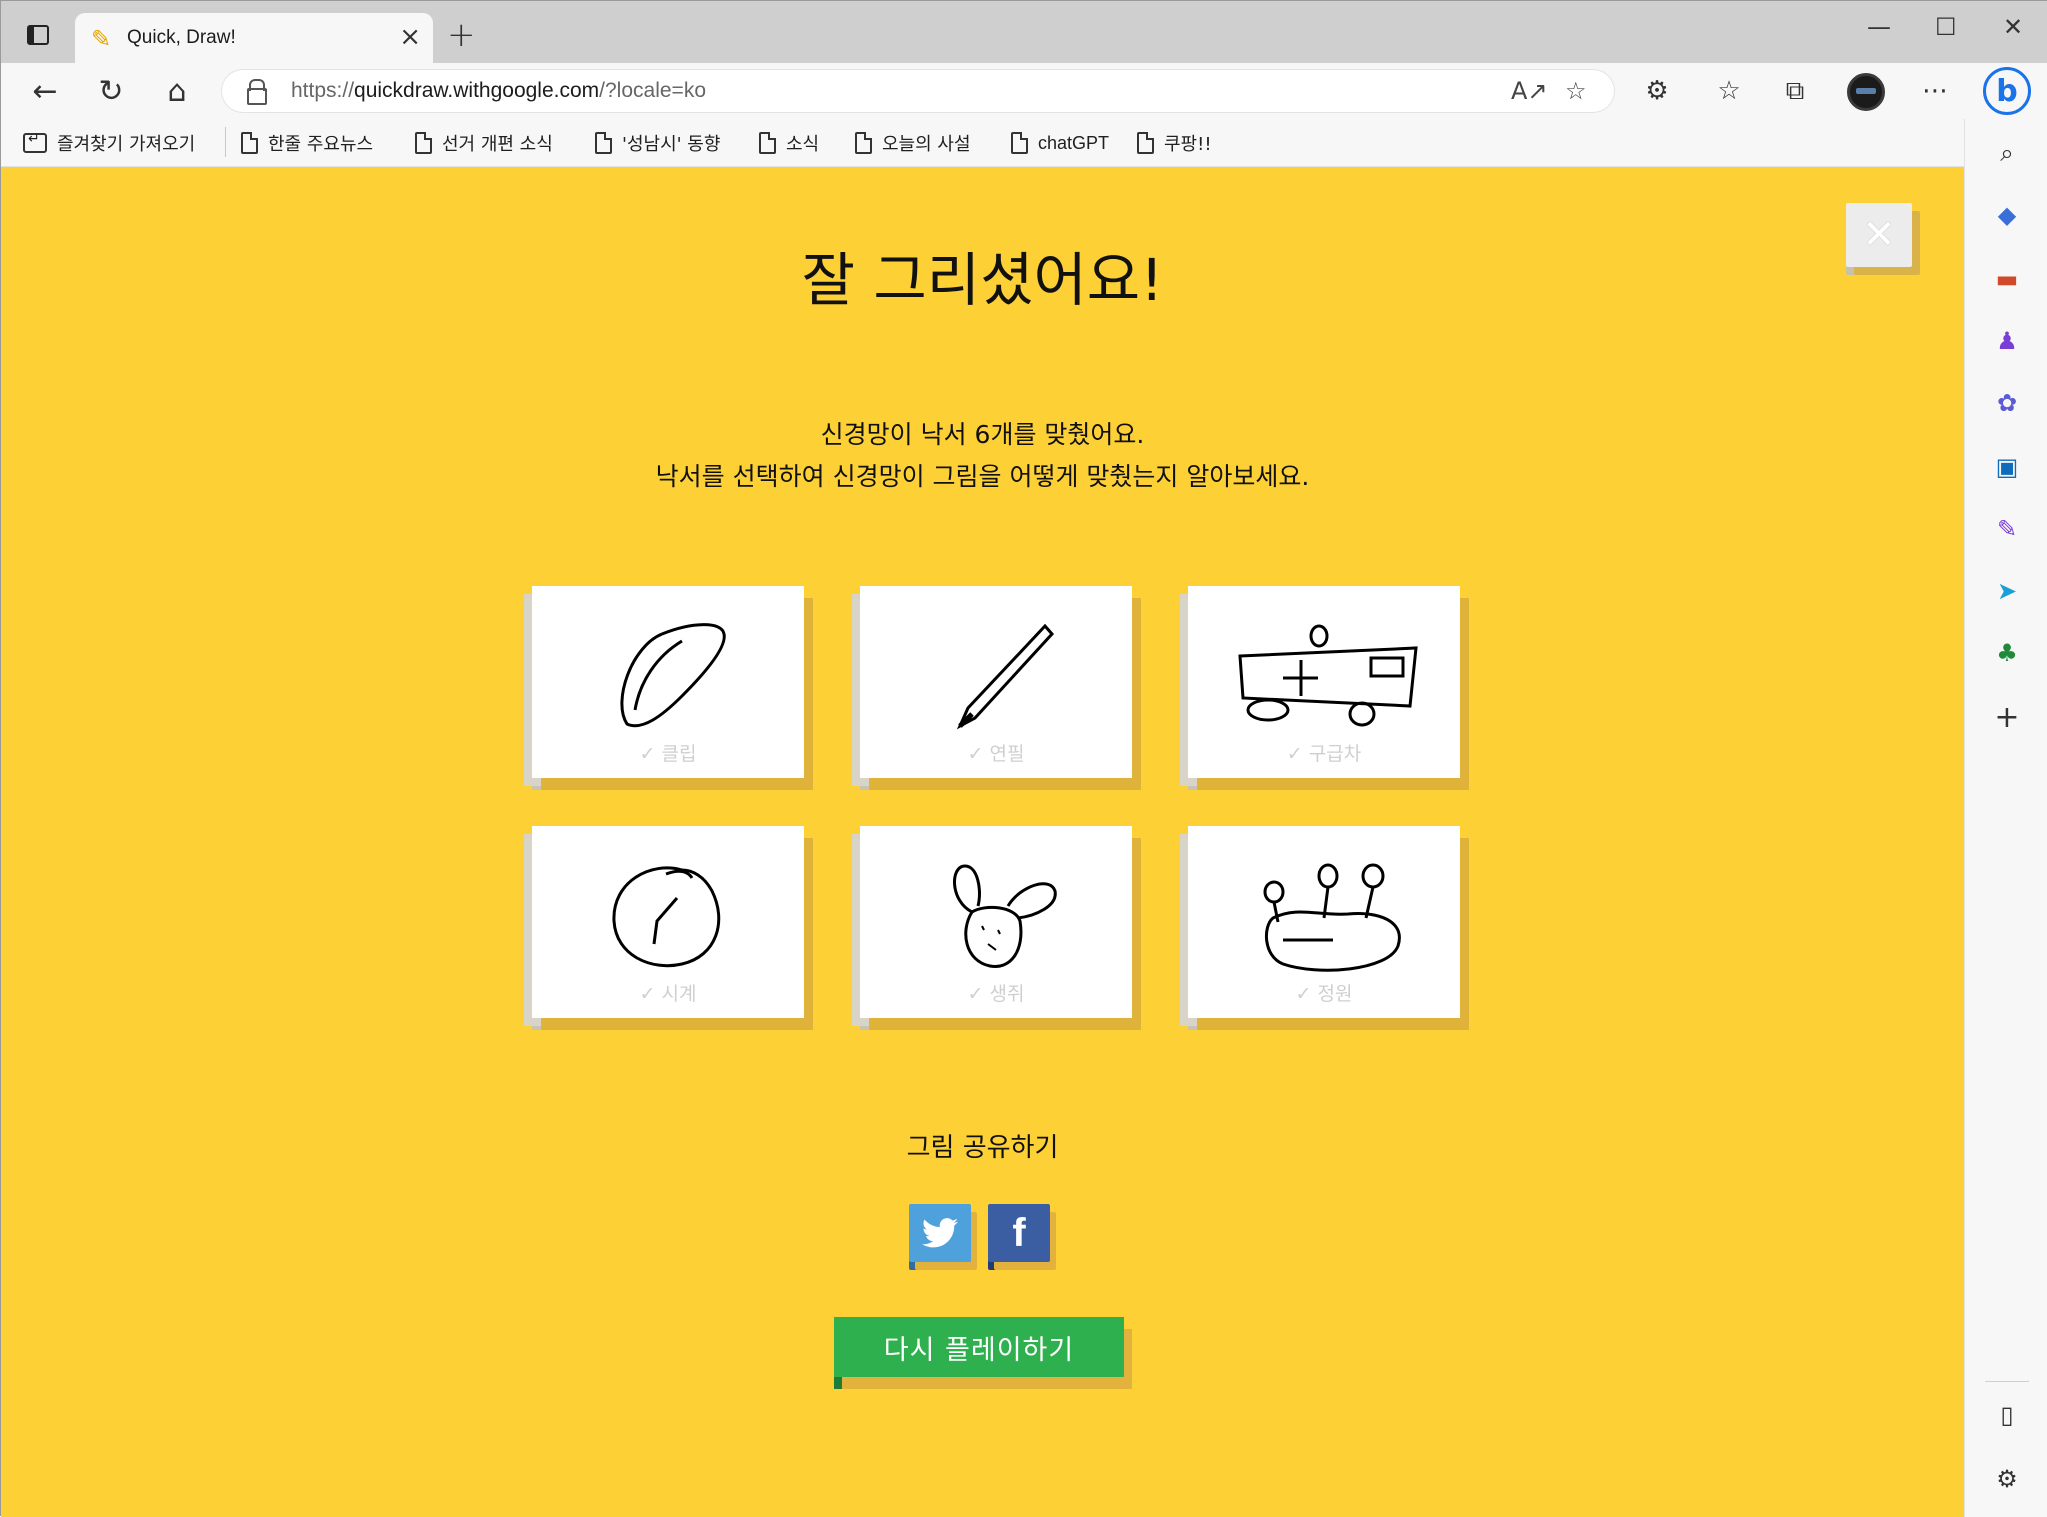 This screenshot has width=2047, height=1517. Describe the element at coordinates (111, 91) in the screenshot. I see `refresh-icon: ↻` at that location.